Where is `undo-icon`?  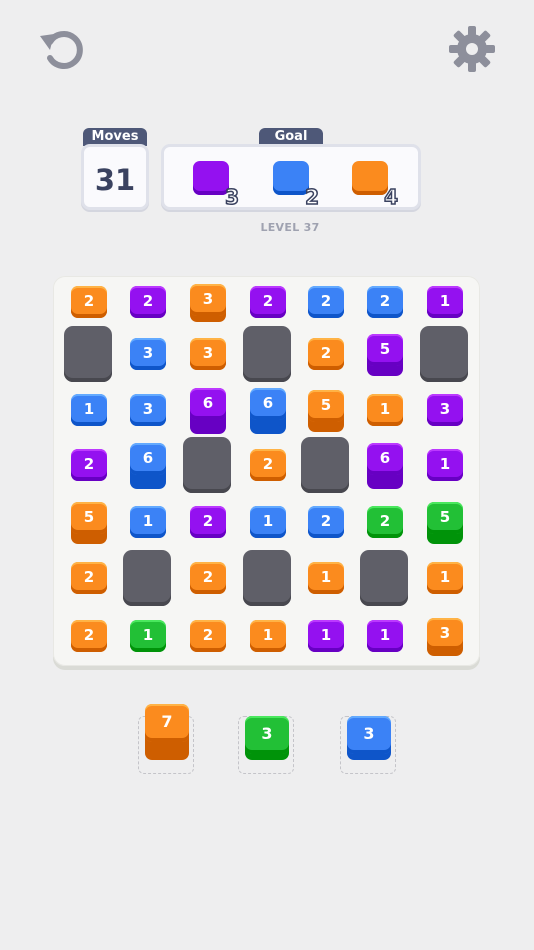 undo-icon is located at coordinates (61, 49).